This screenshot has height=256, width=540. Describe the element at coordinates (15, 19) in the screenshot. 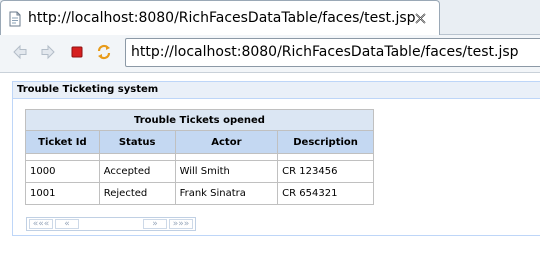

I see `page-icon` at that location.